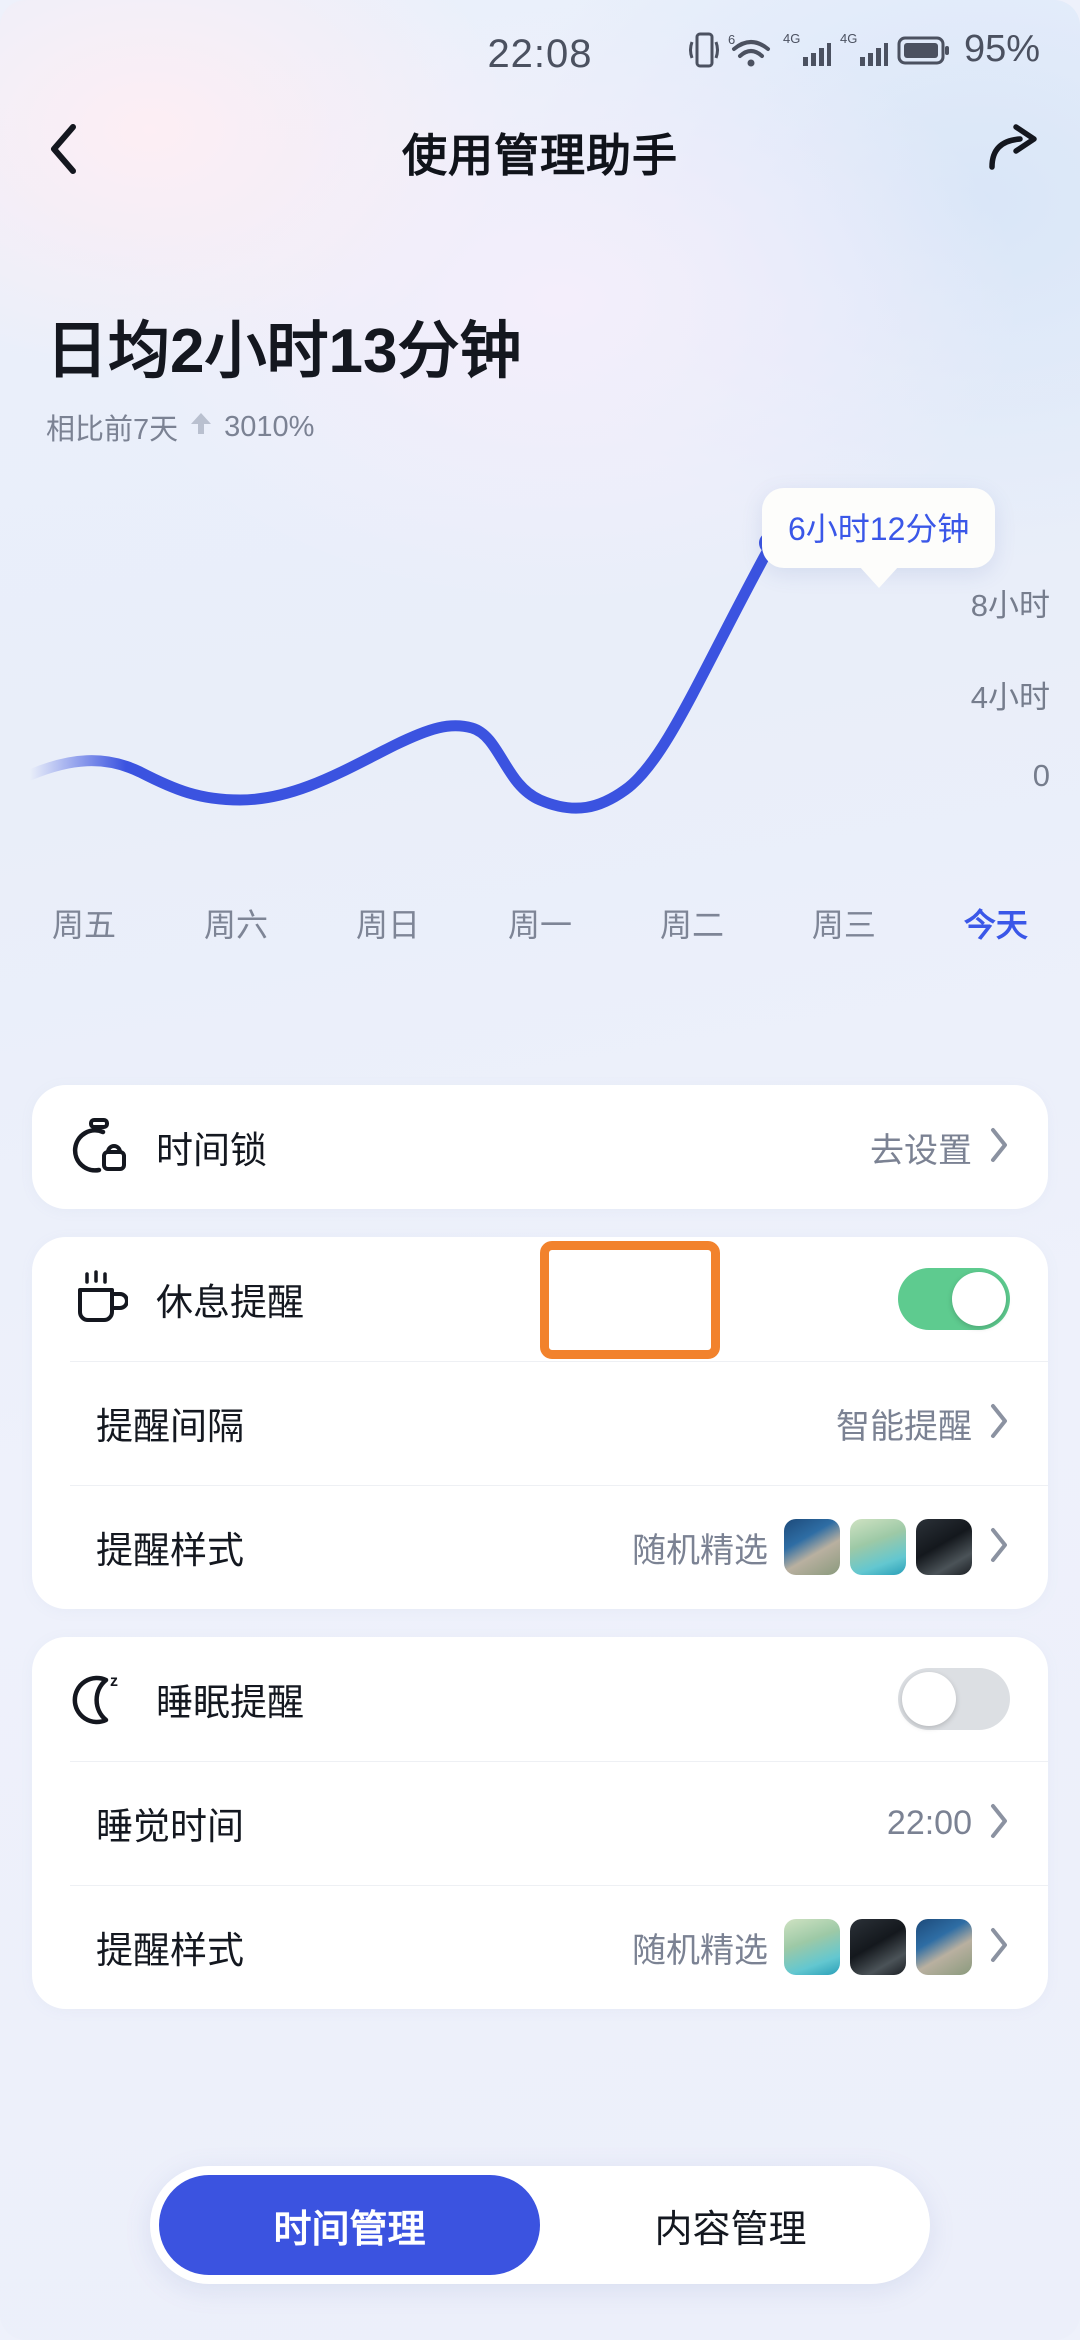 The height and width of the screenshot is (2340, 1080). I want to click on x-tick-today: 今天, so click(996, 923).